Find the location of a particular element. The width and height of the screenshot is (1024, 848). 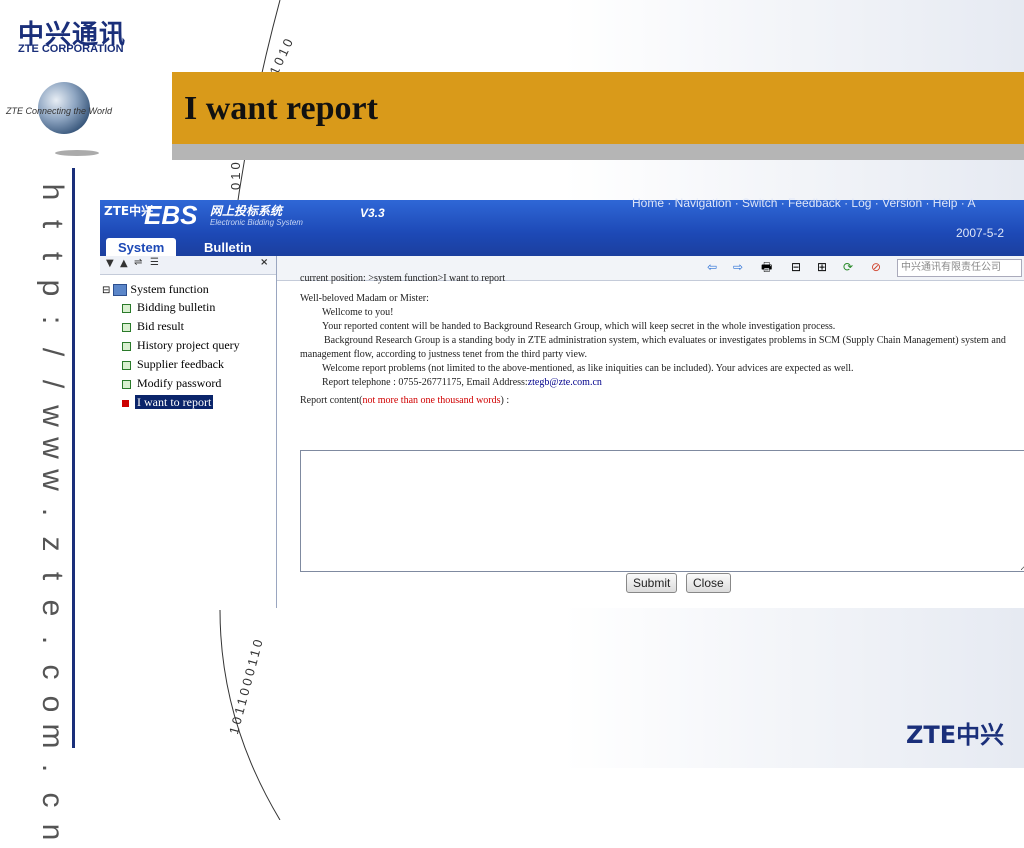

report-textarea is located at coordinates (662, 511).